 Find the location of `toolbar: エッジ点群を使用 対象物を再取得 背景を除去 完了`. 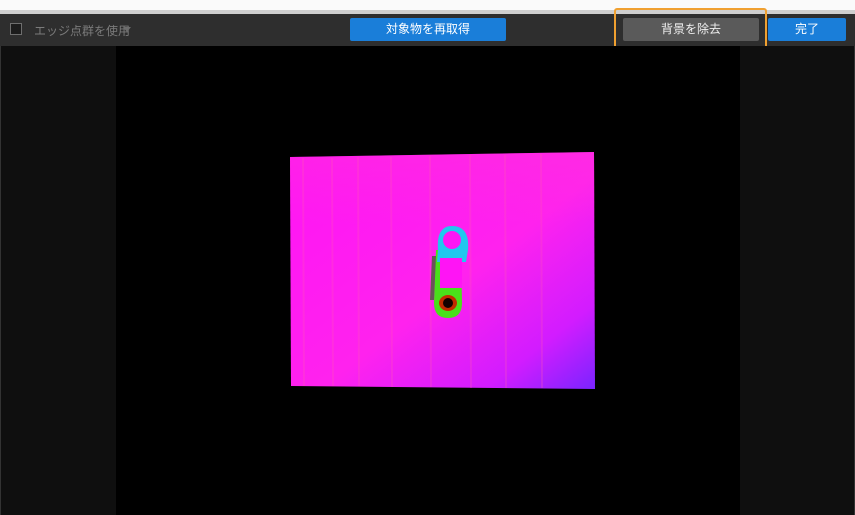

toolbar: エッジ点群を使用 対象物を再取得 背景を除去 完了 is located at coordinates (427, 30).